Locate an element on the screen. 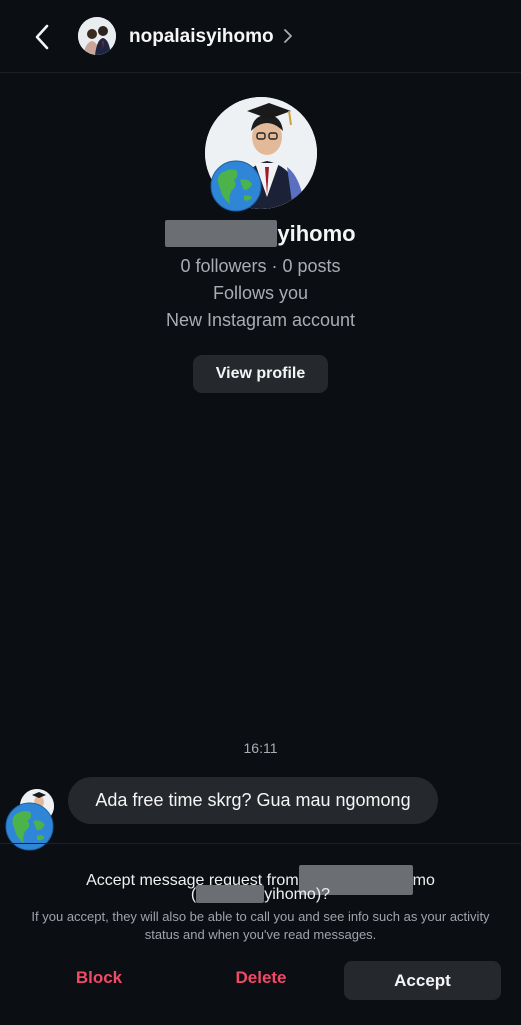  follows-status: Follows you is located at coordinates (260, 293).